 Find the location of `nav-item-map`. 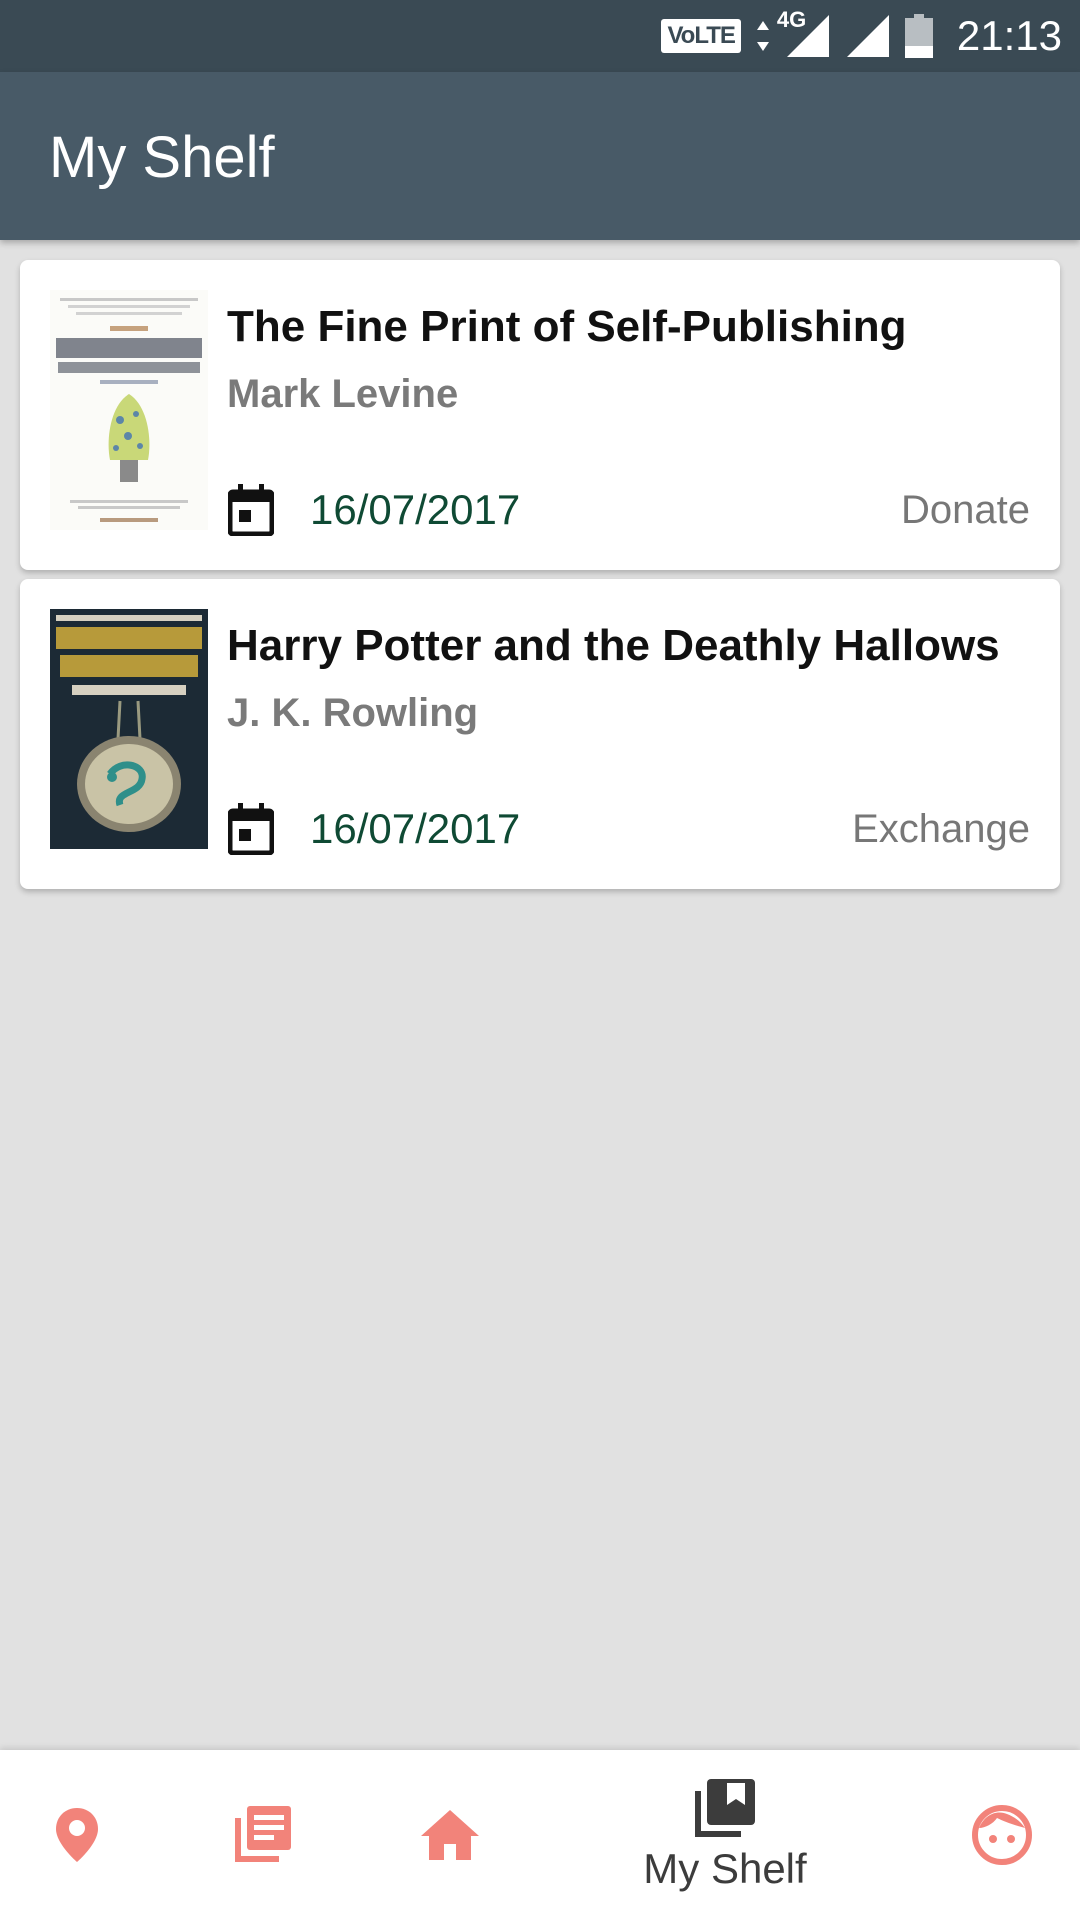

nav-item-map is located at coordinates (77, 1835).